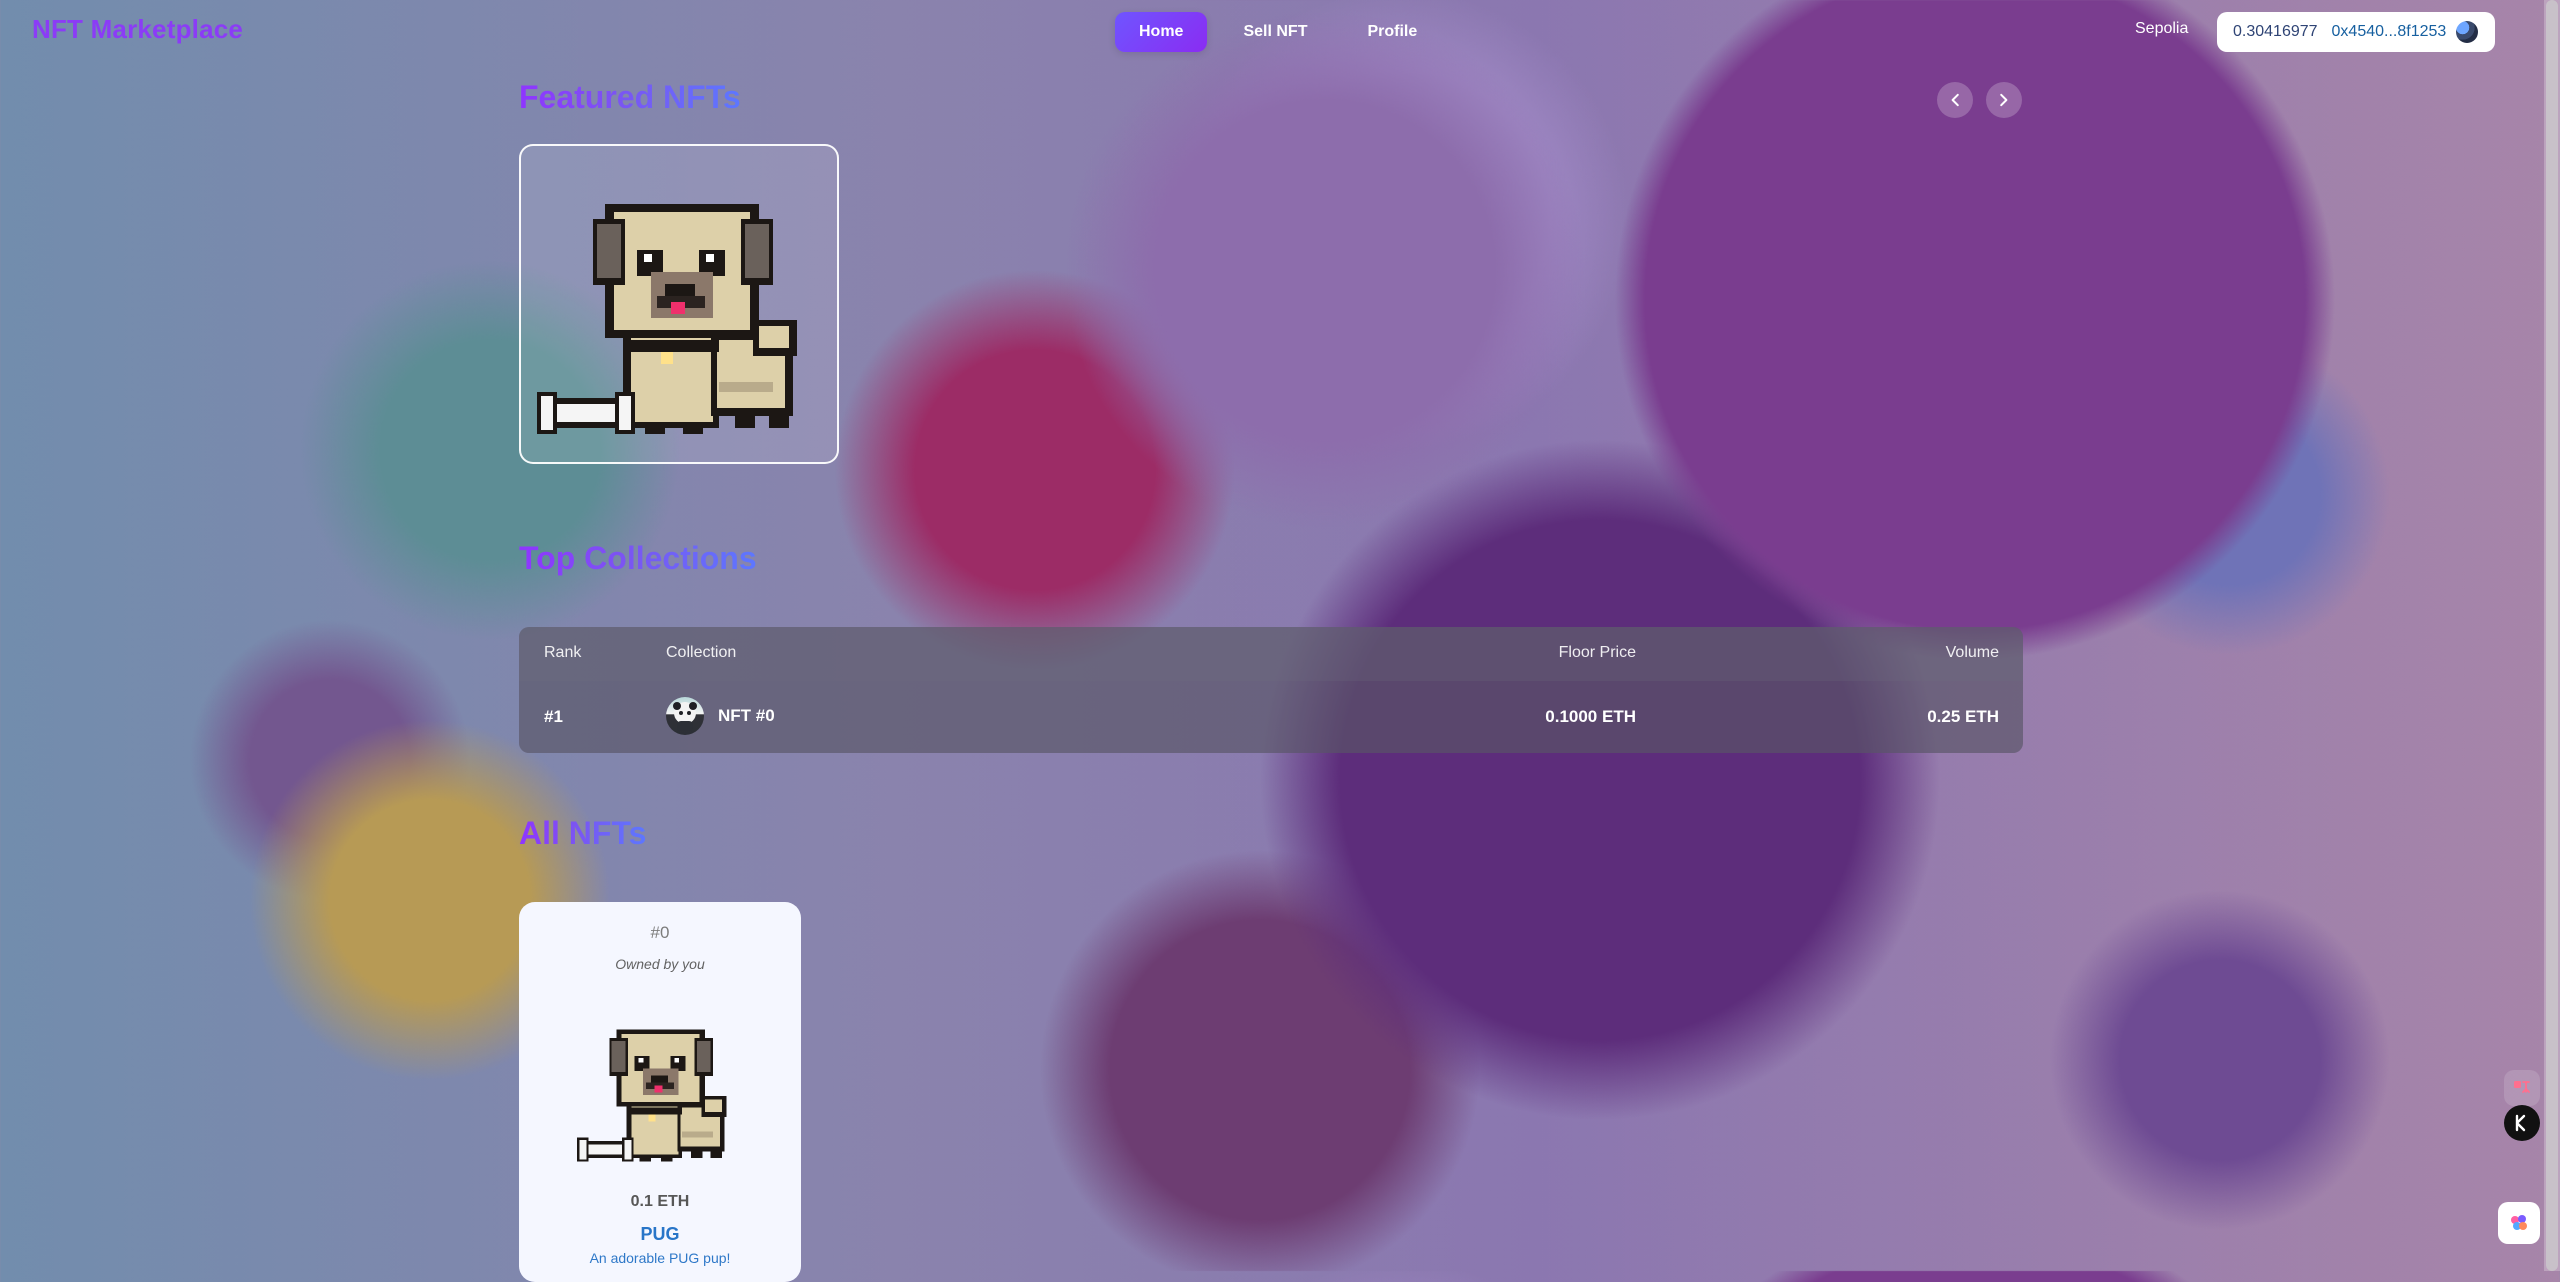 The width and height of the screenshot is (2560, 1282). What do you see at coordinates (137, 29) in the screenshot?
I see `brand-title: NFT Marketplace` at bounding box center [137, 29].